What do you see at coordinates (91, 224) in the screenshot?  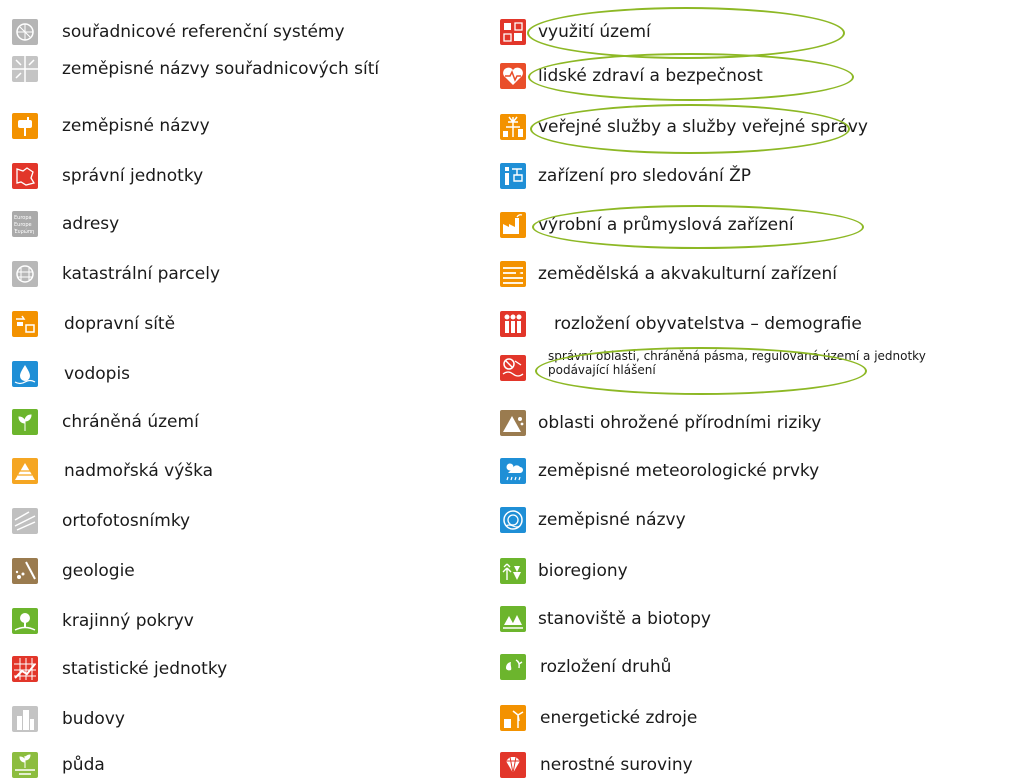 I see `list-item-label: adresy` at bounding box center [91, 224].